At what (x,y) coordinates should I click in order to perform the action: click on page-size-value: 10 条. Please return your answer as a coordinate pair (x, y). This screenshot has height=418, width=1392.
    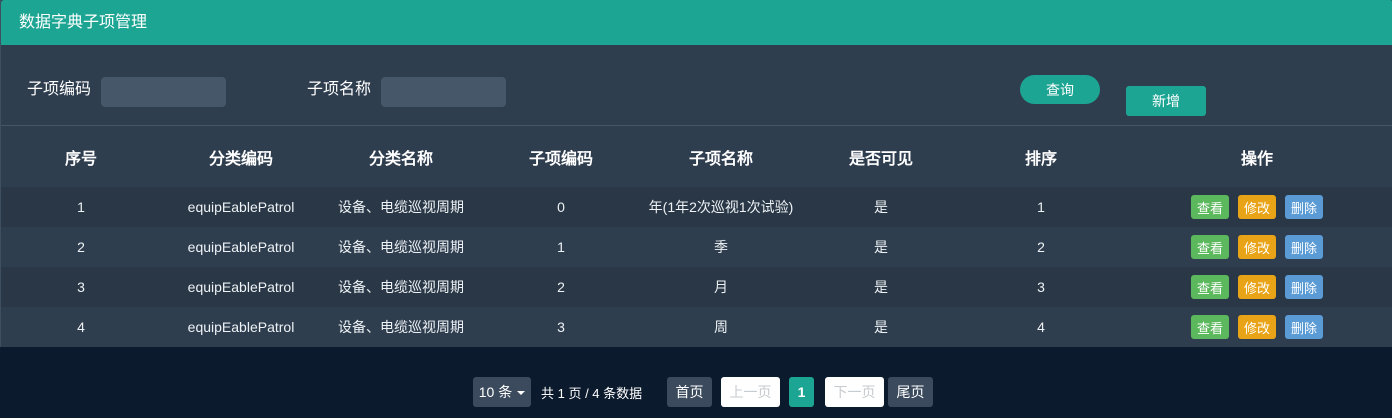
    Looking at the image, I should click on (495, 392).